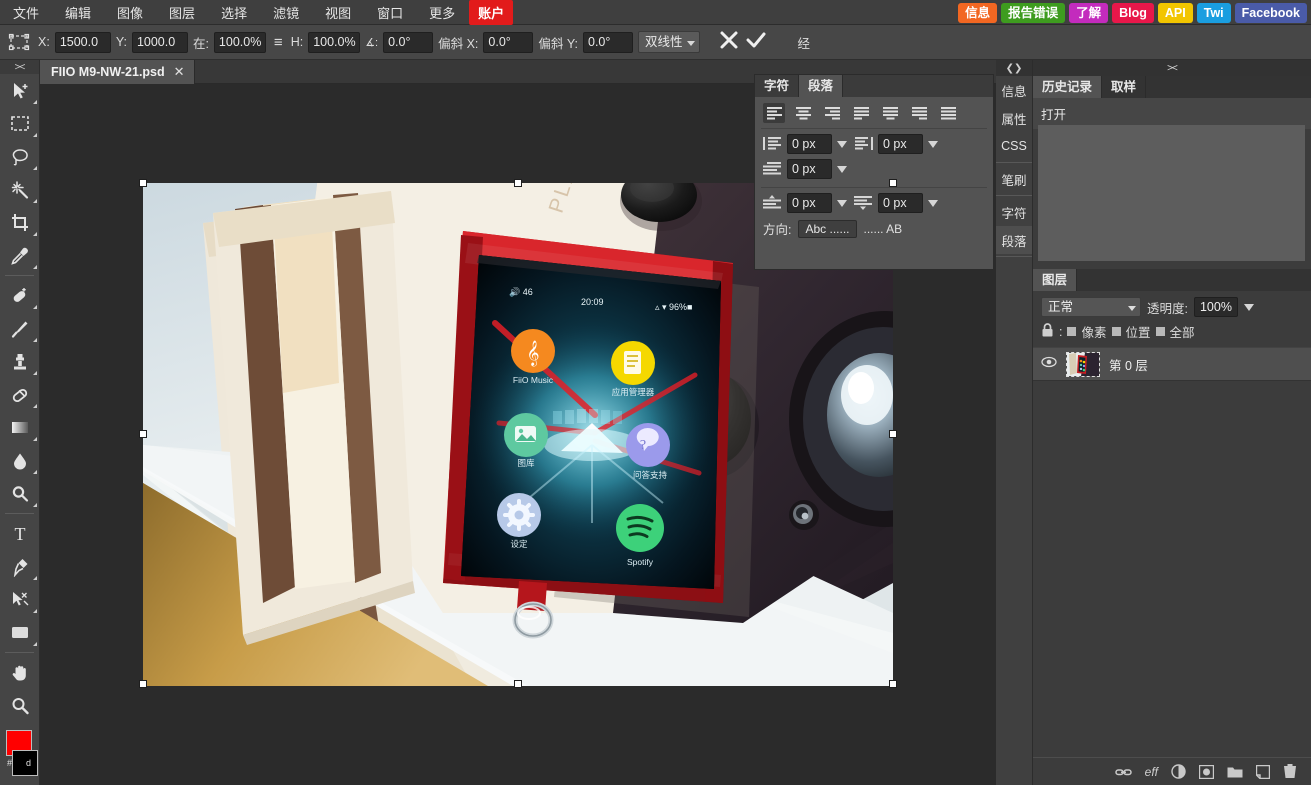 This screenshot has width=1311, height=785. I want to click on input-y: 1000.0, so click(159, 42).